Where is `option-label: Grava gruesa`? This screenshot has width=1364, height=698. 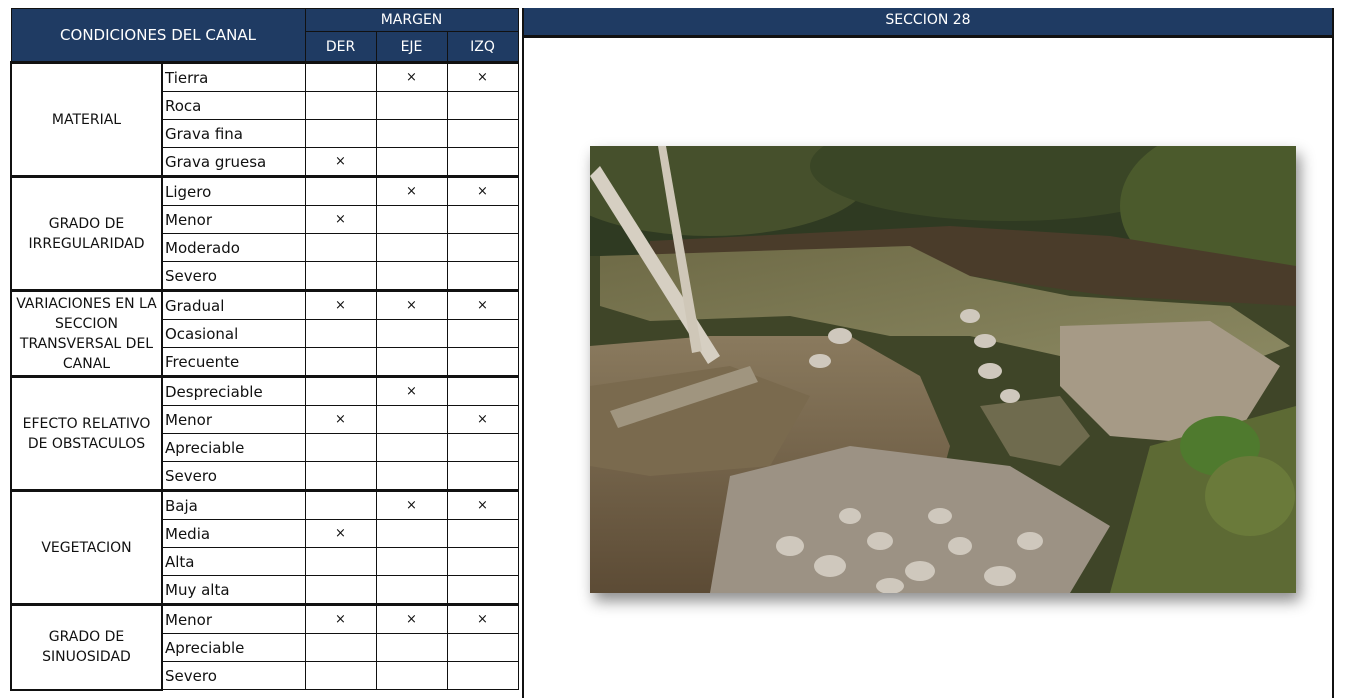 option-label: Grava gruesa is located at coordinates (233, 162).